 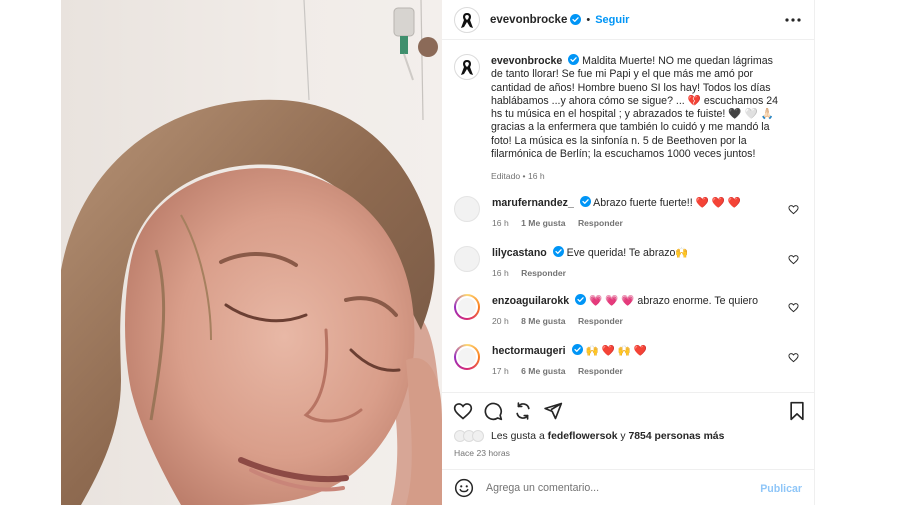 What do you see at coordinates (667, 203) in the screenshot?
I see `comment-text: Abrazo fuerte fuerte!! ❤️ ❤️ ❤️` at bounding box center [667, 203].